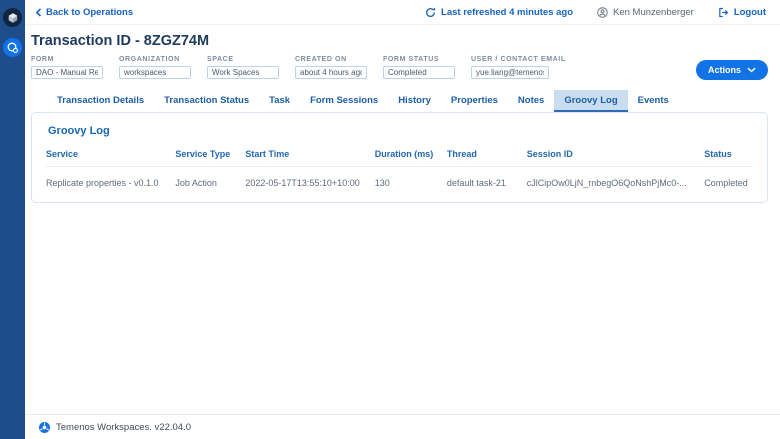 This screenshot has width=780, height=439. I want to click on refresh-icon, so click(430, 12).